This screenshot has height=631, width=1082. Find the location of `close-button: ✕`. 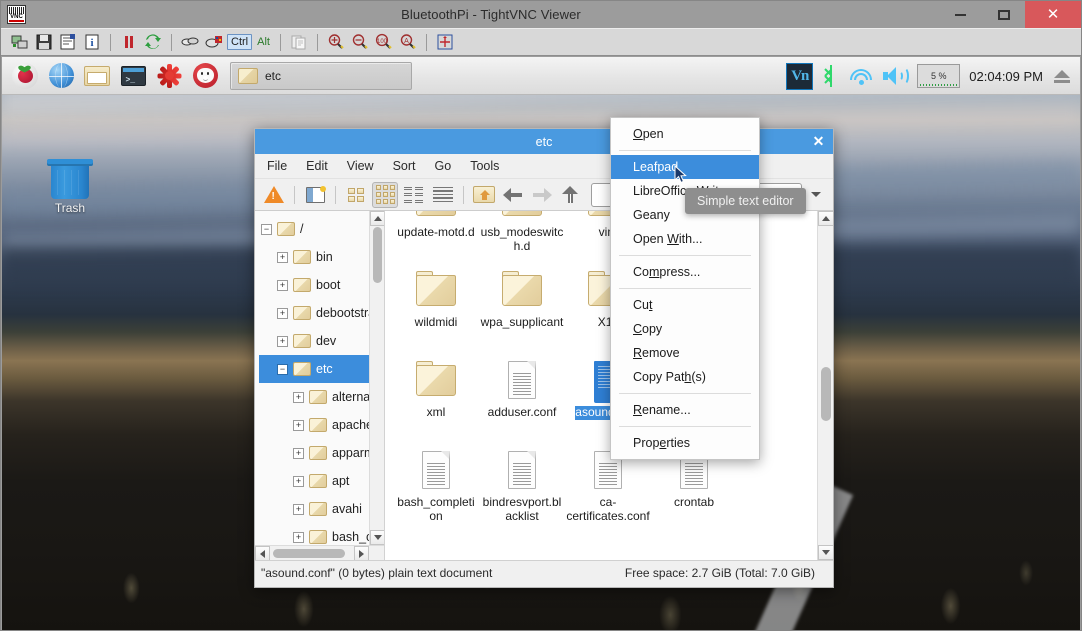

close-button: ✕ is located at coordinates (1053, 14).